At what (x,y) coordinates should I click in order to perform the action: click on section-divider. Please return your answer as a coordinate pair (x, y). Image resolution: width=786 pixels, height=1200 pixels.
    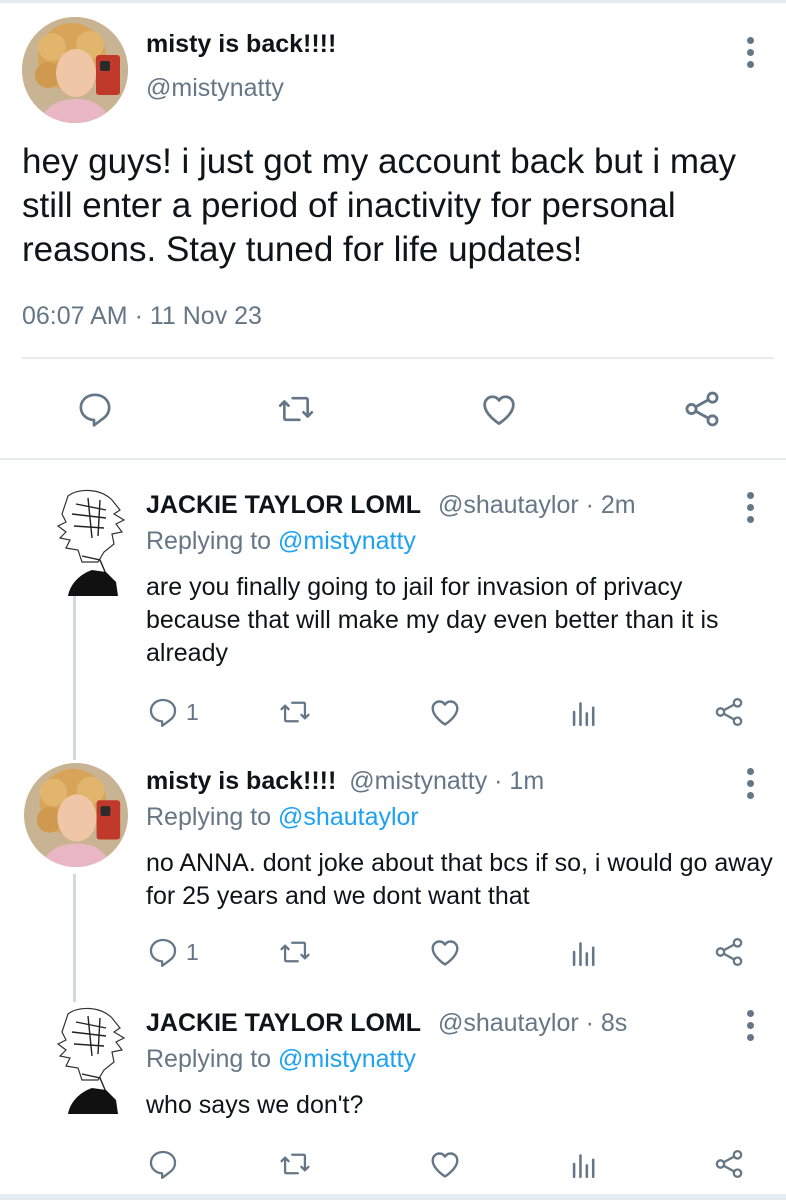
    Looking at the image, I should click on (393, 459).